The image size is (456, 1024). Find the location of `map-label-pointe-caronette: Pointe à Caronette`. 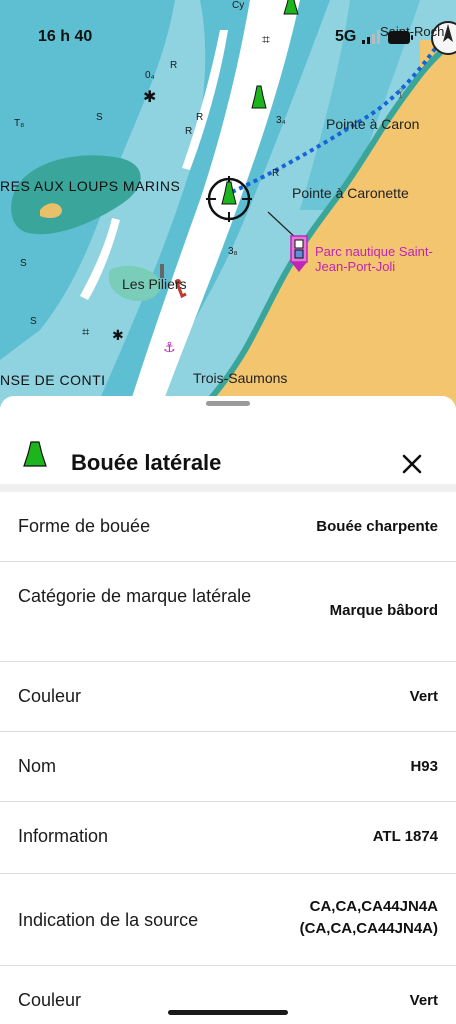

map-label-pointe-caronette: Pointe à Caronette is located at coordinates (350, 193).